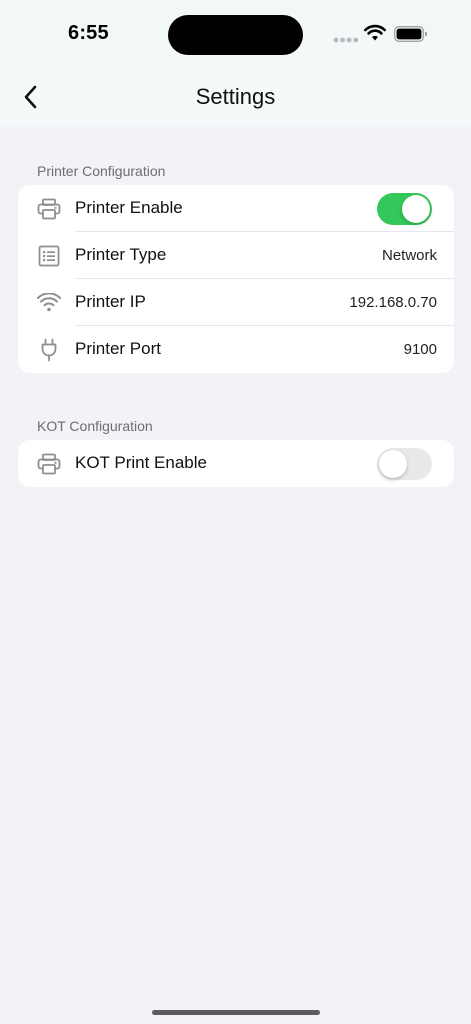 The height and width of the screenshot is (1024, 471). Describe the element at coordinates (235, 63) in the screenshot. I see `top-bar: 6:55 Settings` at that location.